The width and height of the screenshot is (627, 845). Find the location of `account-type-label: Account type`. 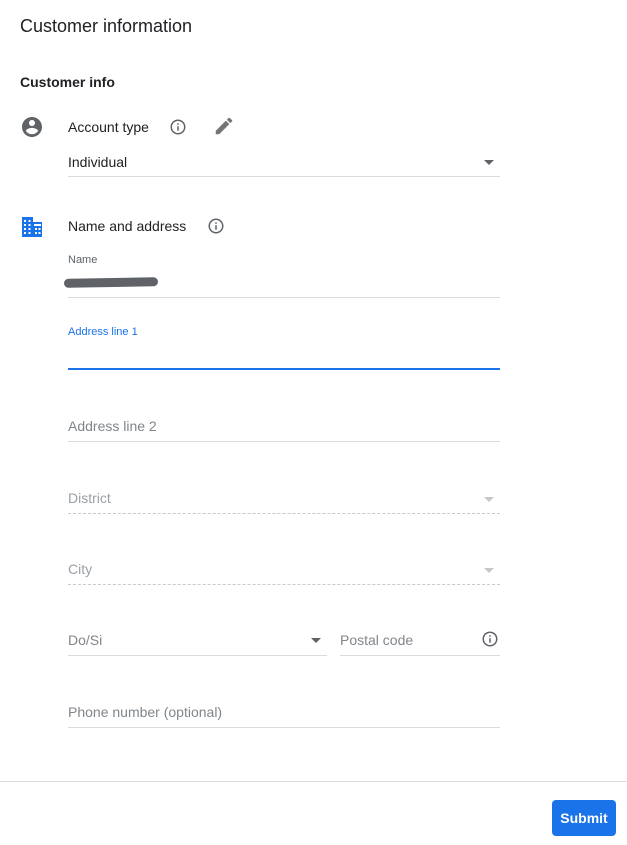

account-type-label: Account type is located at coordinates (108, 127).